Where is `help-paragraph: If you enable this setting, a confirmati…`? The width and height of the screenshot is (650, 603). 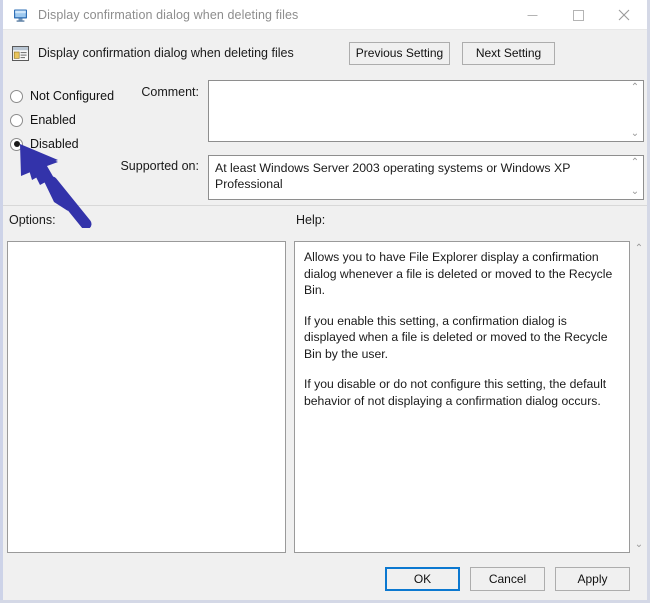
help-paragraph: If you enable this setting, a confirmati… is located at coordinates (456, 337).